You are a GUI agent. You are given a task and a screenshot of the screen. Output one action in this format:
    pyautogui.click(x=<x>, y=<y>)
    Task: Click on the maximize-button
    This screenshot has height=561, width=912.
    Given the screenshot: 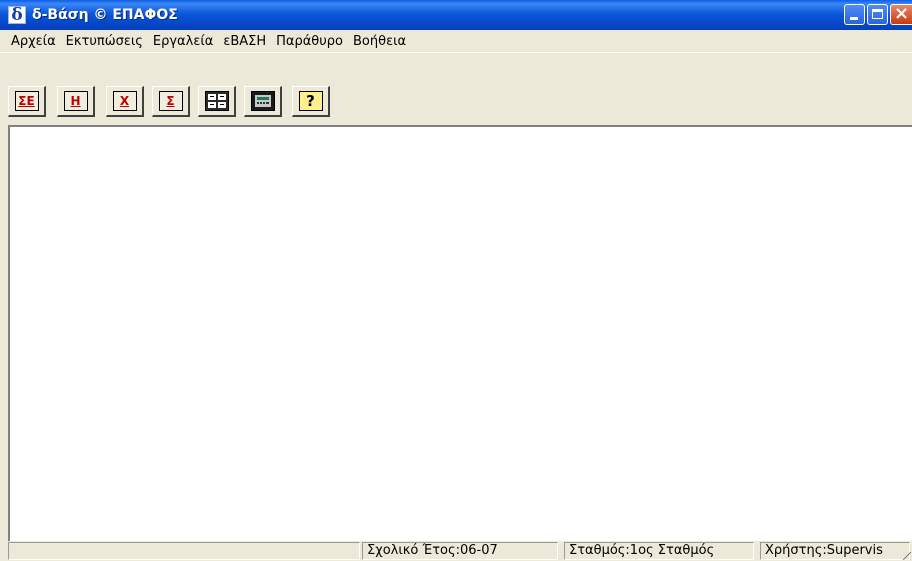 What is the action you would take?
    pyautogui.click(x=877, y=14)
    